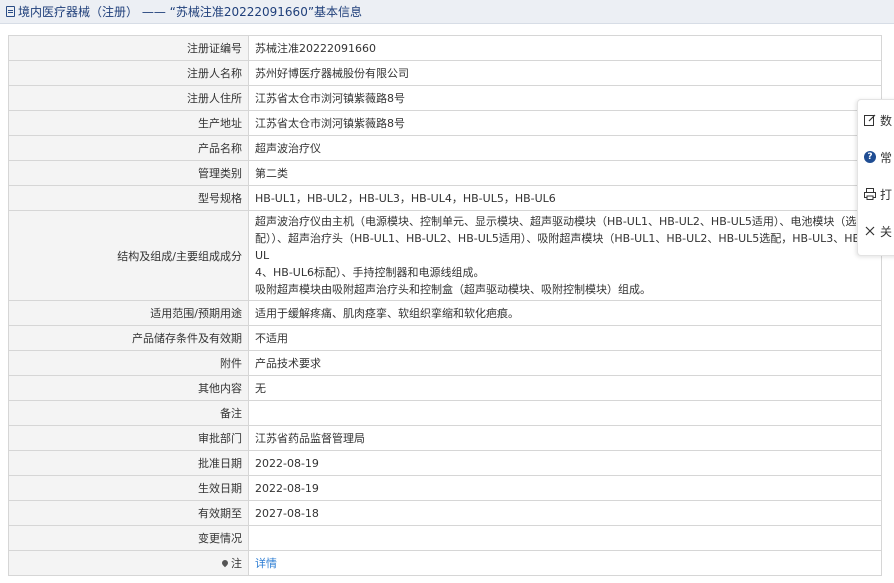  I want to click on table-row: 产品储存条件及有效期 不适用, so click(445, 338).